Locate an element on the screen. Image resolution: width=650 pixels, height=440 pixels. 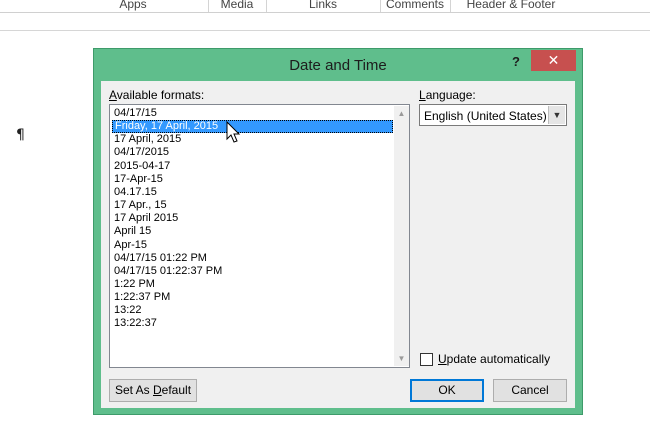
ribbon-group-comments: Comments is located at coordinates (415, 5).